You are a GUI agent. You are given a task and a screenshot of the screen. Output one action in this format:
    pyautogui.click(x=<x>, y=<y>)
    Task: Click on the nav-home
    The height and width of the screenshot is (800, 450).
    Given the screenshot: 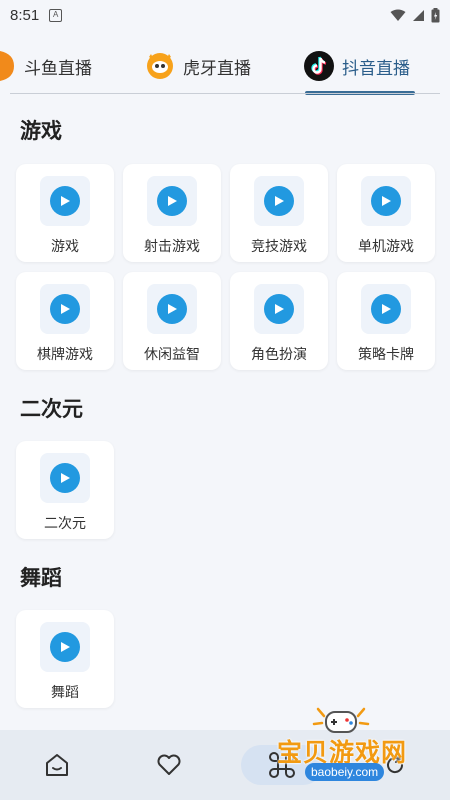 What is the action you would take?
    pyautogui.click(x=57, y=765)
    